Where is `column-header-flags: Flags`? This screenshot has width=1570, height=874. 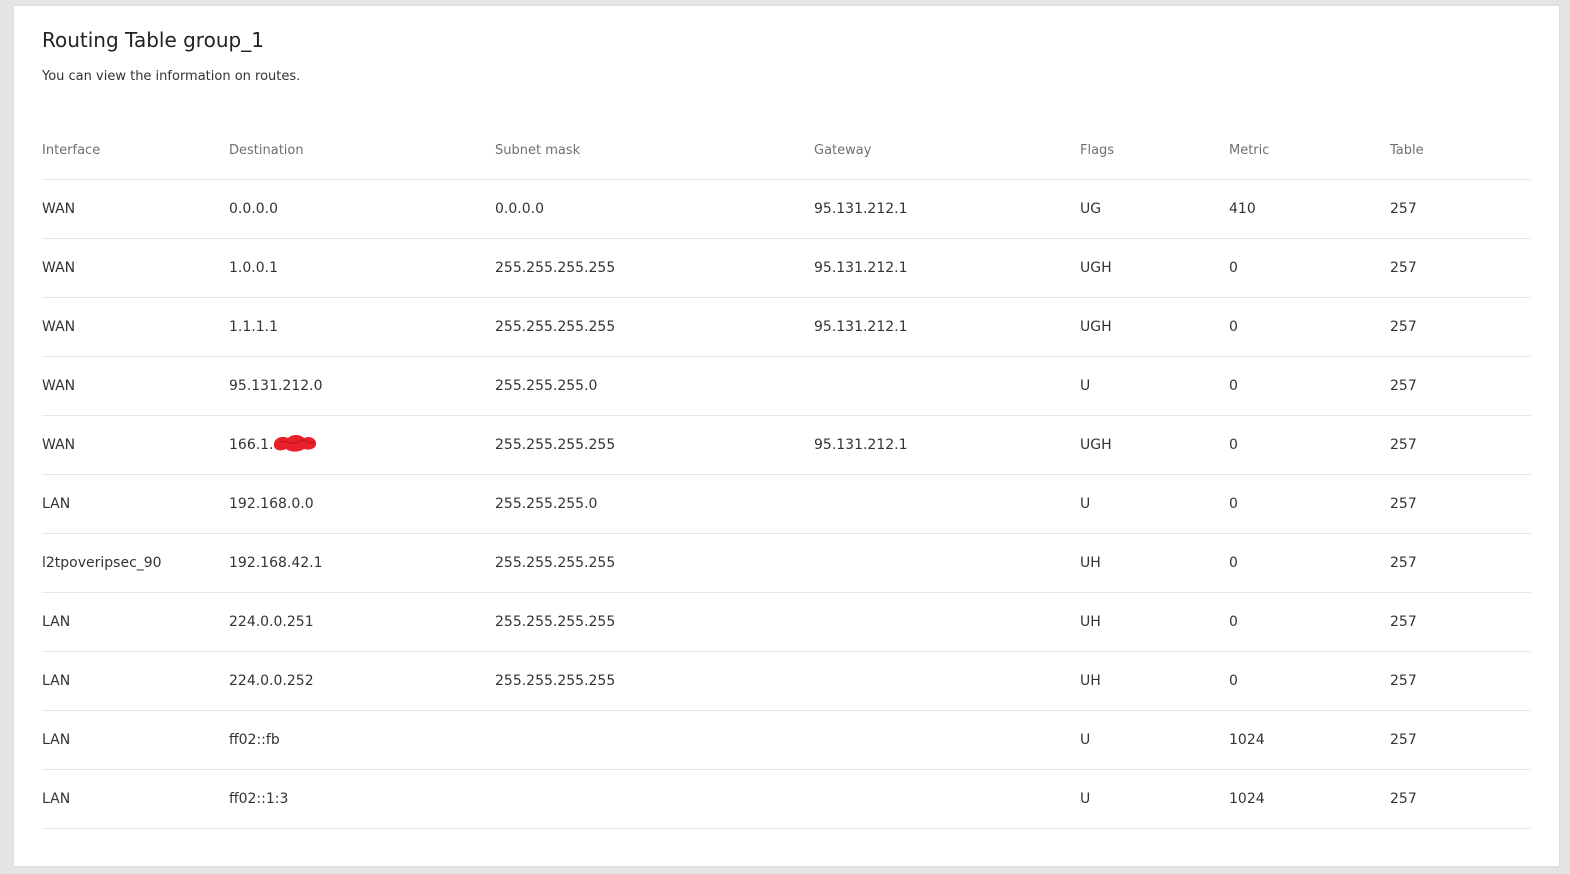 column-header-flags: Flags is located at coordinates (1154, 150).